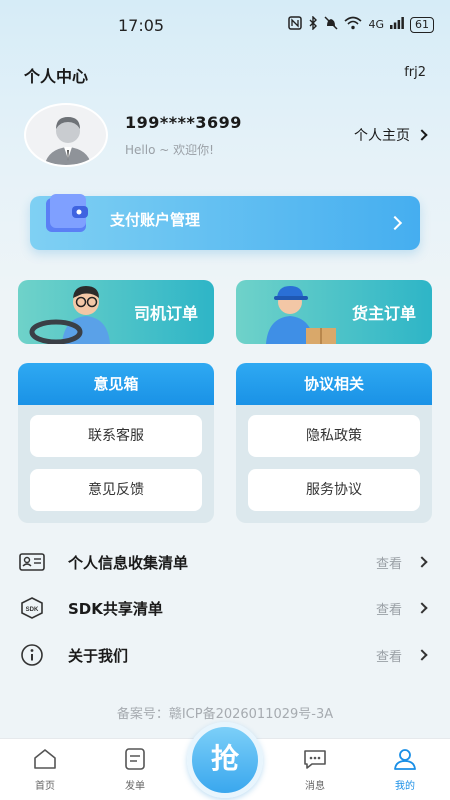  What do you see at coordinates (225, 760) in the screenshot?
I see `grab-order-button: 抢` at bounding box center [225, 760].